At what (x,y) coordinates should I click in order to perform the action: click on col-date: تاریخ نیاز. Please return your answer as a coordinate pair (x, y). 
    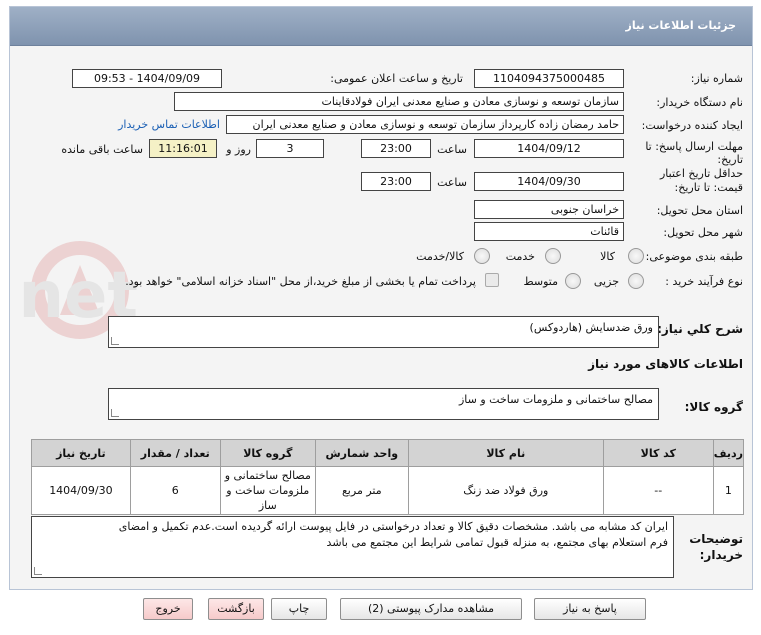
    Looking at the image, I should click on (81, 453).